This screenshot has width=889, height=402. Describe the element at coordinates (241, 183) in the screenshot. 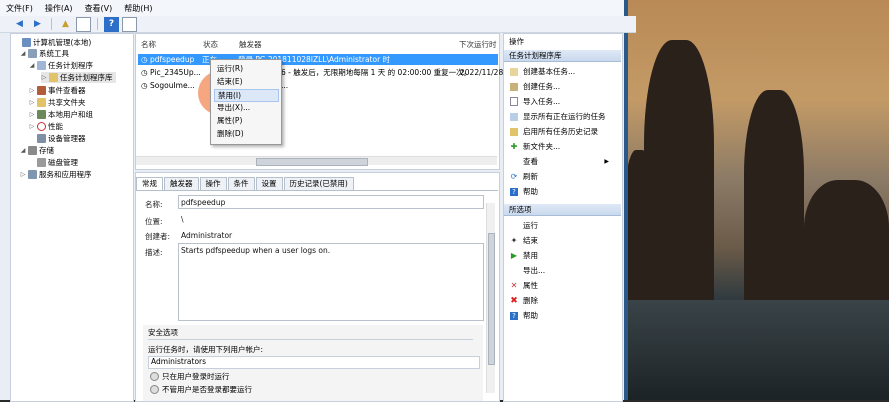

I see `tab-conditions: 条件` at that location.